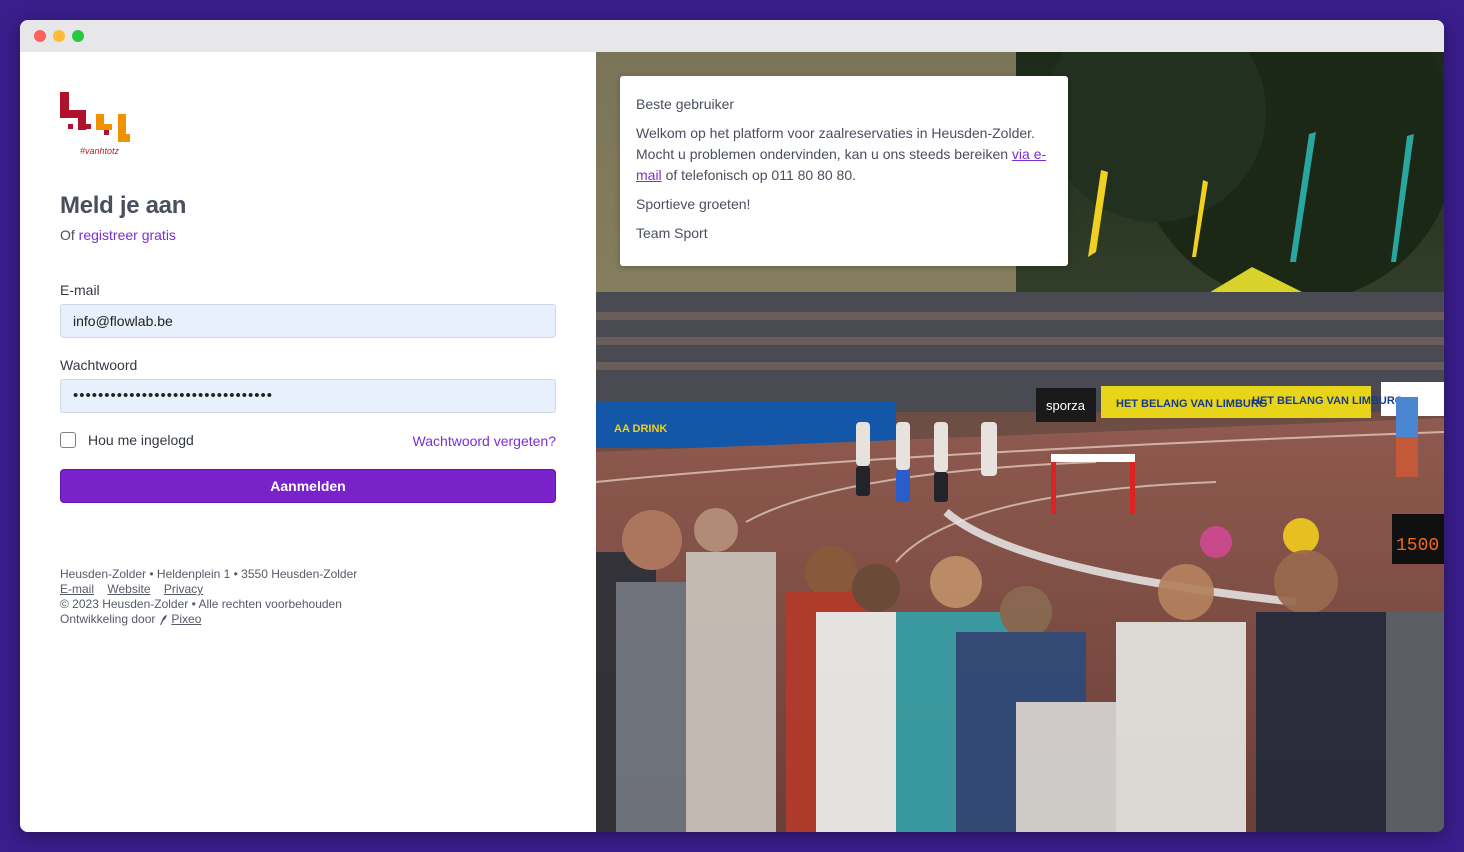  I want to click on heusden-zolder-logo: #vanhtotz, so click(96, 125).